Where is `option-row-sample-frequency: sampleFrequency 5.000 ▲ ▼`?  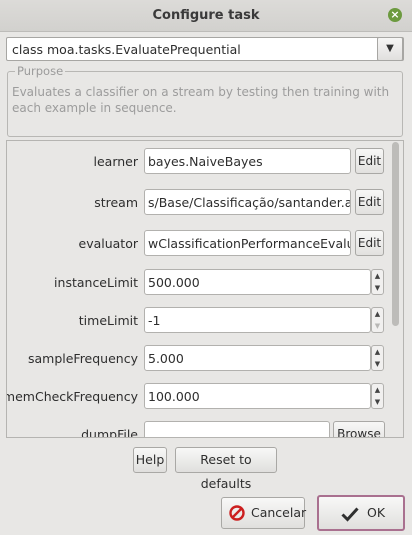 option-row-sample-frequency: sampleFrequency 5.000 ▲ ▼ is located at coordinates (199, 358).